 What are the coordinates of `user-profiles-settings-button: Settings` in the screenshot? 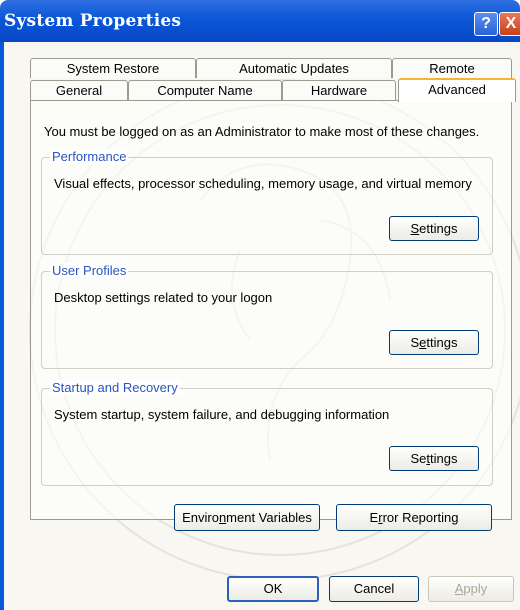 It's located at (434, 342).